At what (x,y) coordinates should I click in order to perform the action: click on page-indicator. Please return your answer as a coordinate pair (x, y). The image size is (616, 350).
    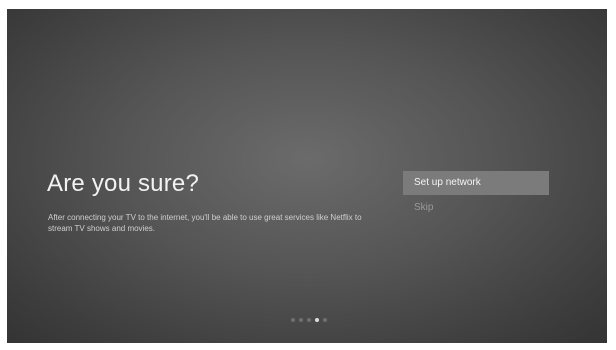
    Looking at the image, I should click on (309, 320).